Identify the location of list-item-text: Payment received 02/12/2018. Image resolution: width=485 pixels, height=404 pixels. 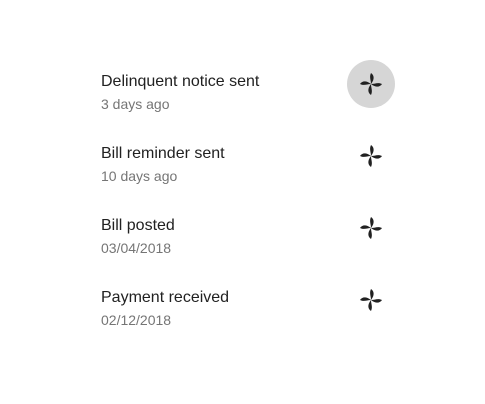
(165, 309).